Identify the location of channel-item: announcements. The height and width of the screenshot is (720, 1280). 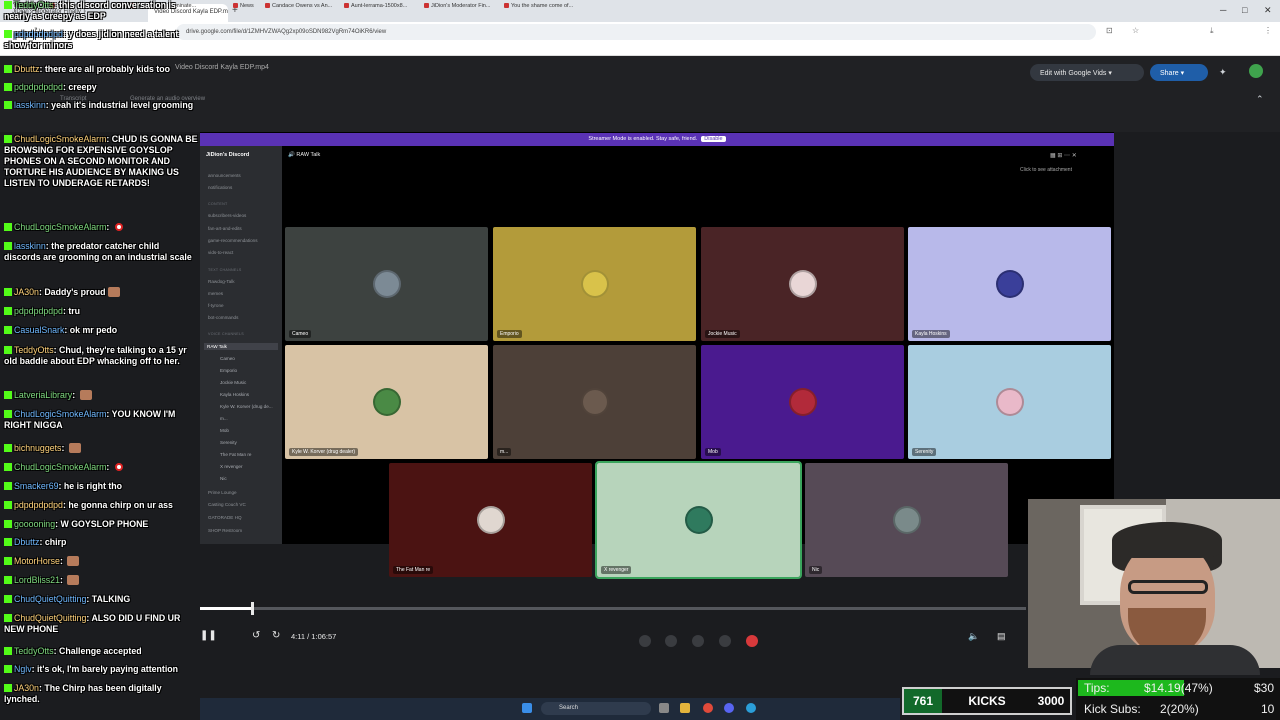
(224, 175).